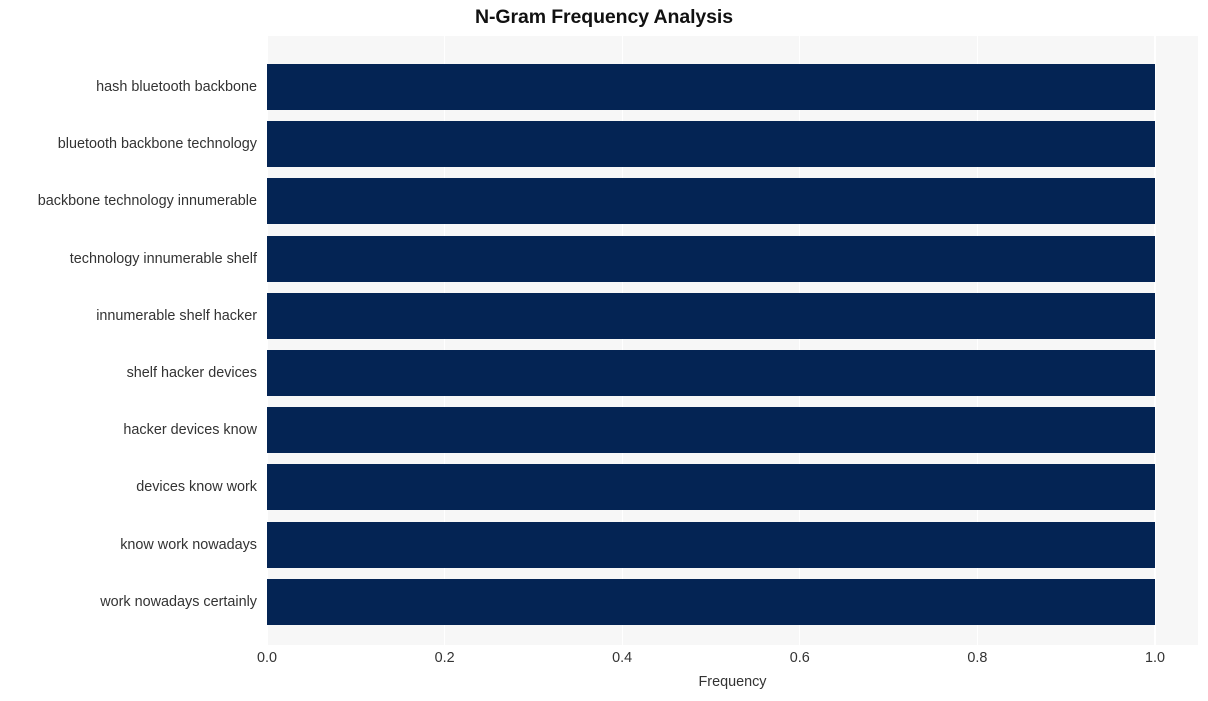  I want to click on y-axis-tick-label: shelf hacker devices, so click(191, 373).